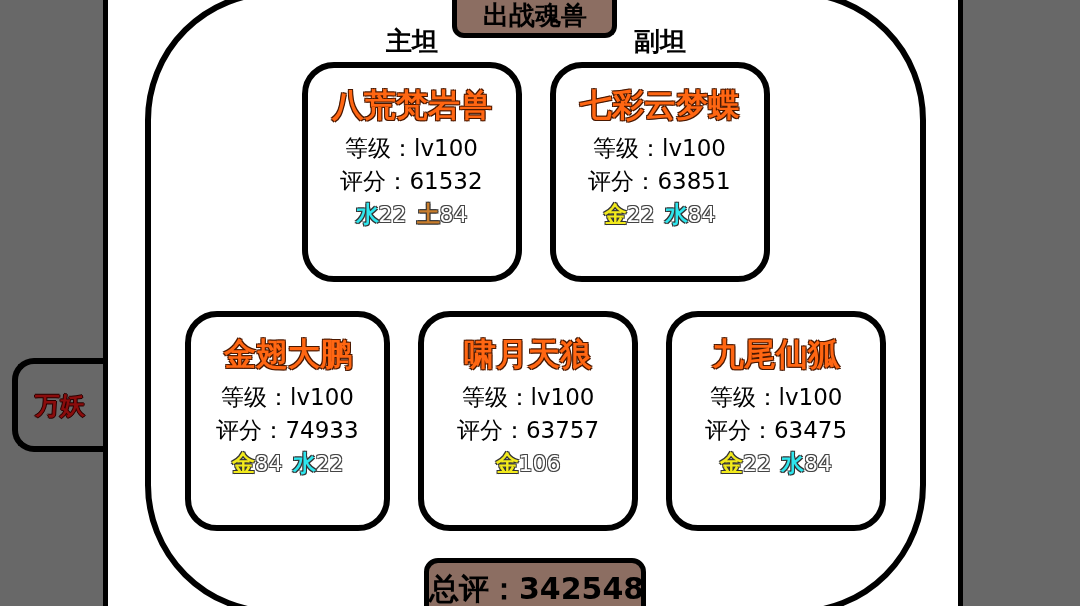  What do you see at coordinates (776, 354) in the screenshot?
I see `beast-name: 九尾仙狐` at bounding box center [776, 354].